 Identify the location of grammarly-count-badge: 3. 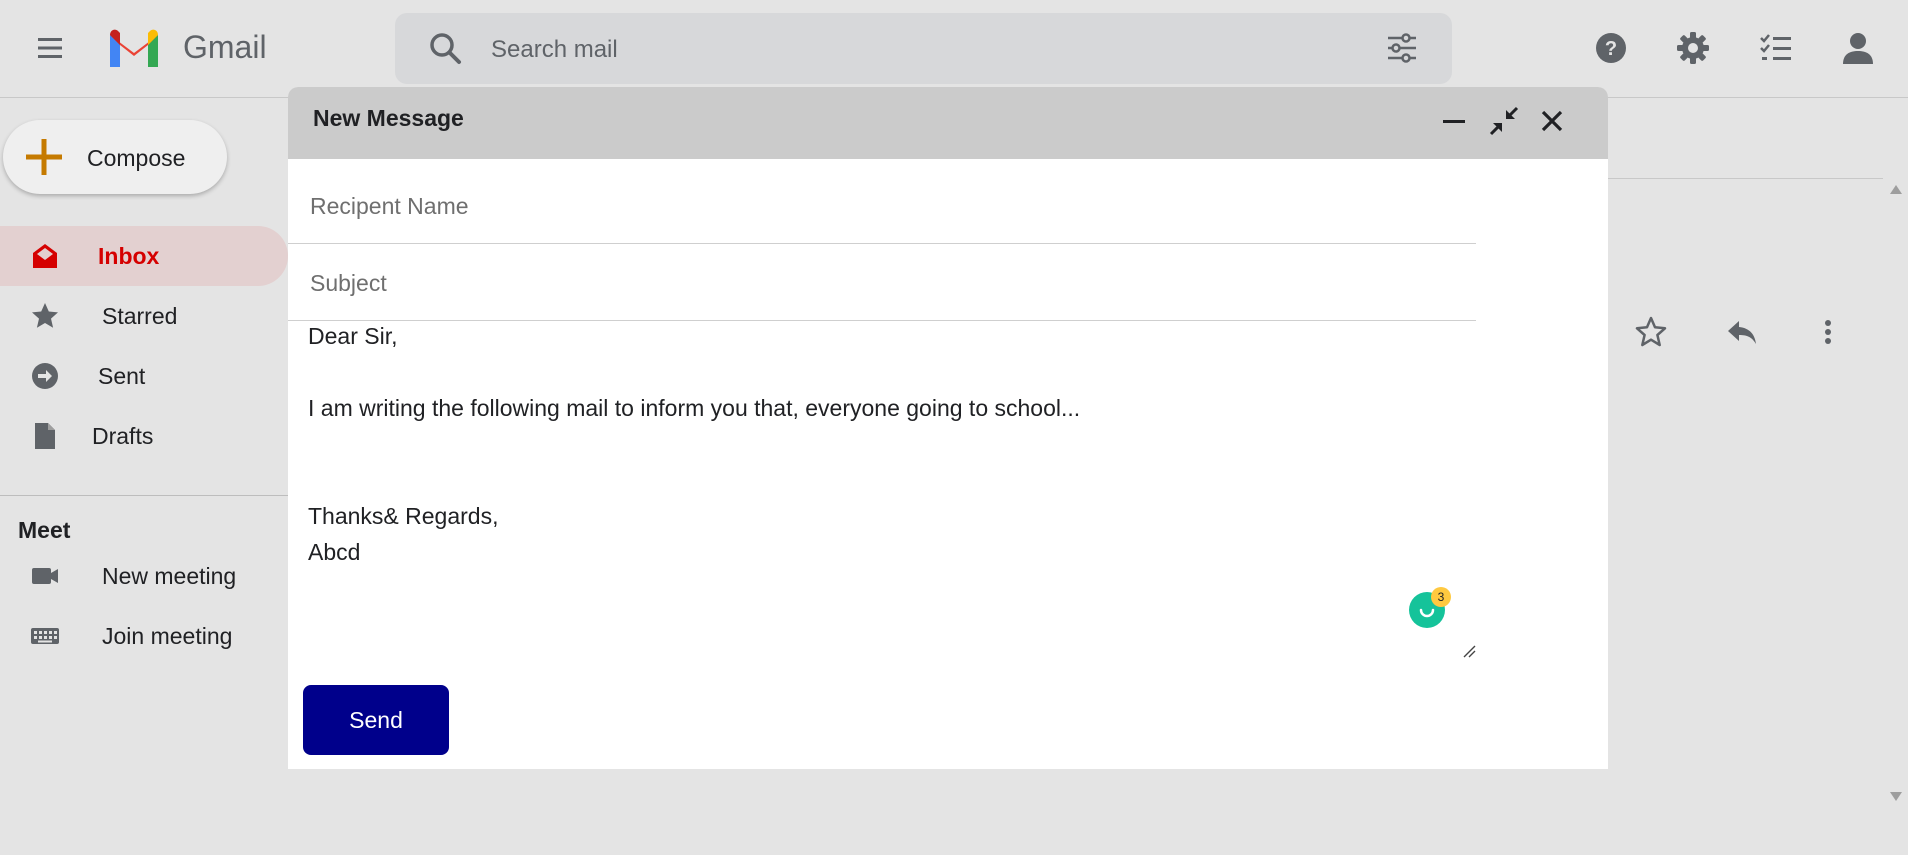
(1441, 597).